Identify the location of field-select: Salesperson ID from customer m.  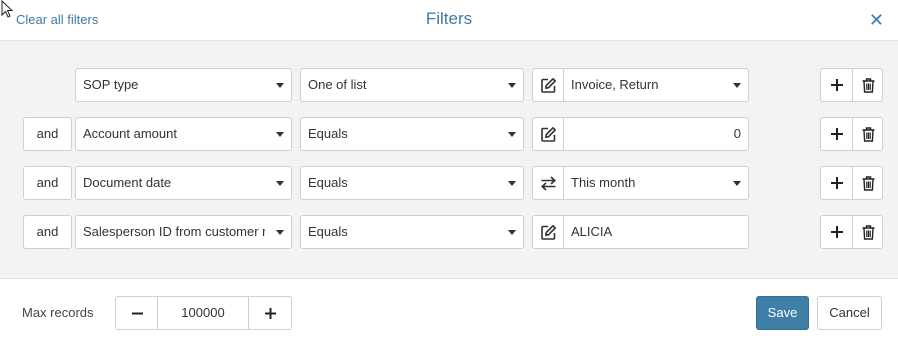
(183, 232).